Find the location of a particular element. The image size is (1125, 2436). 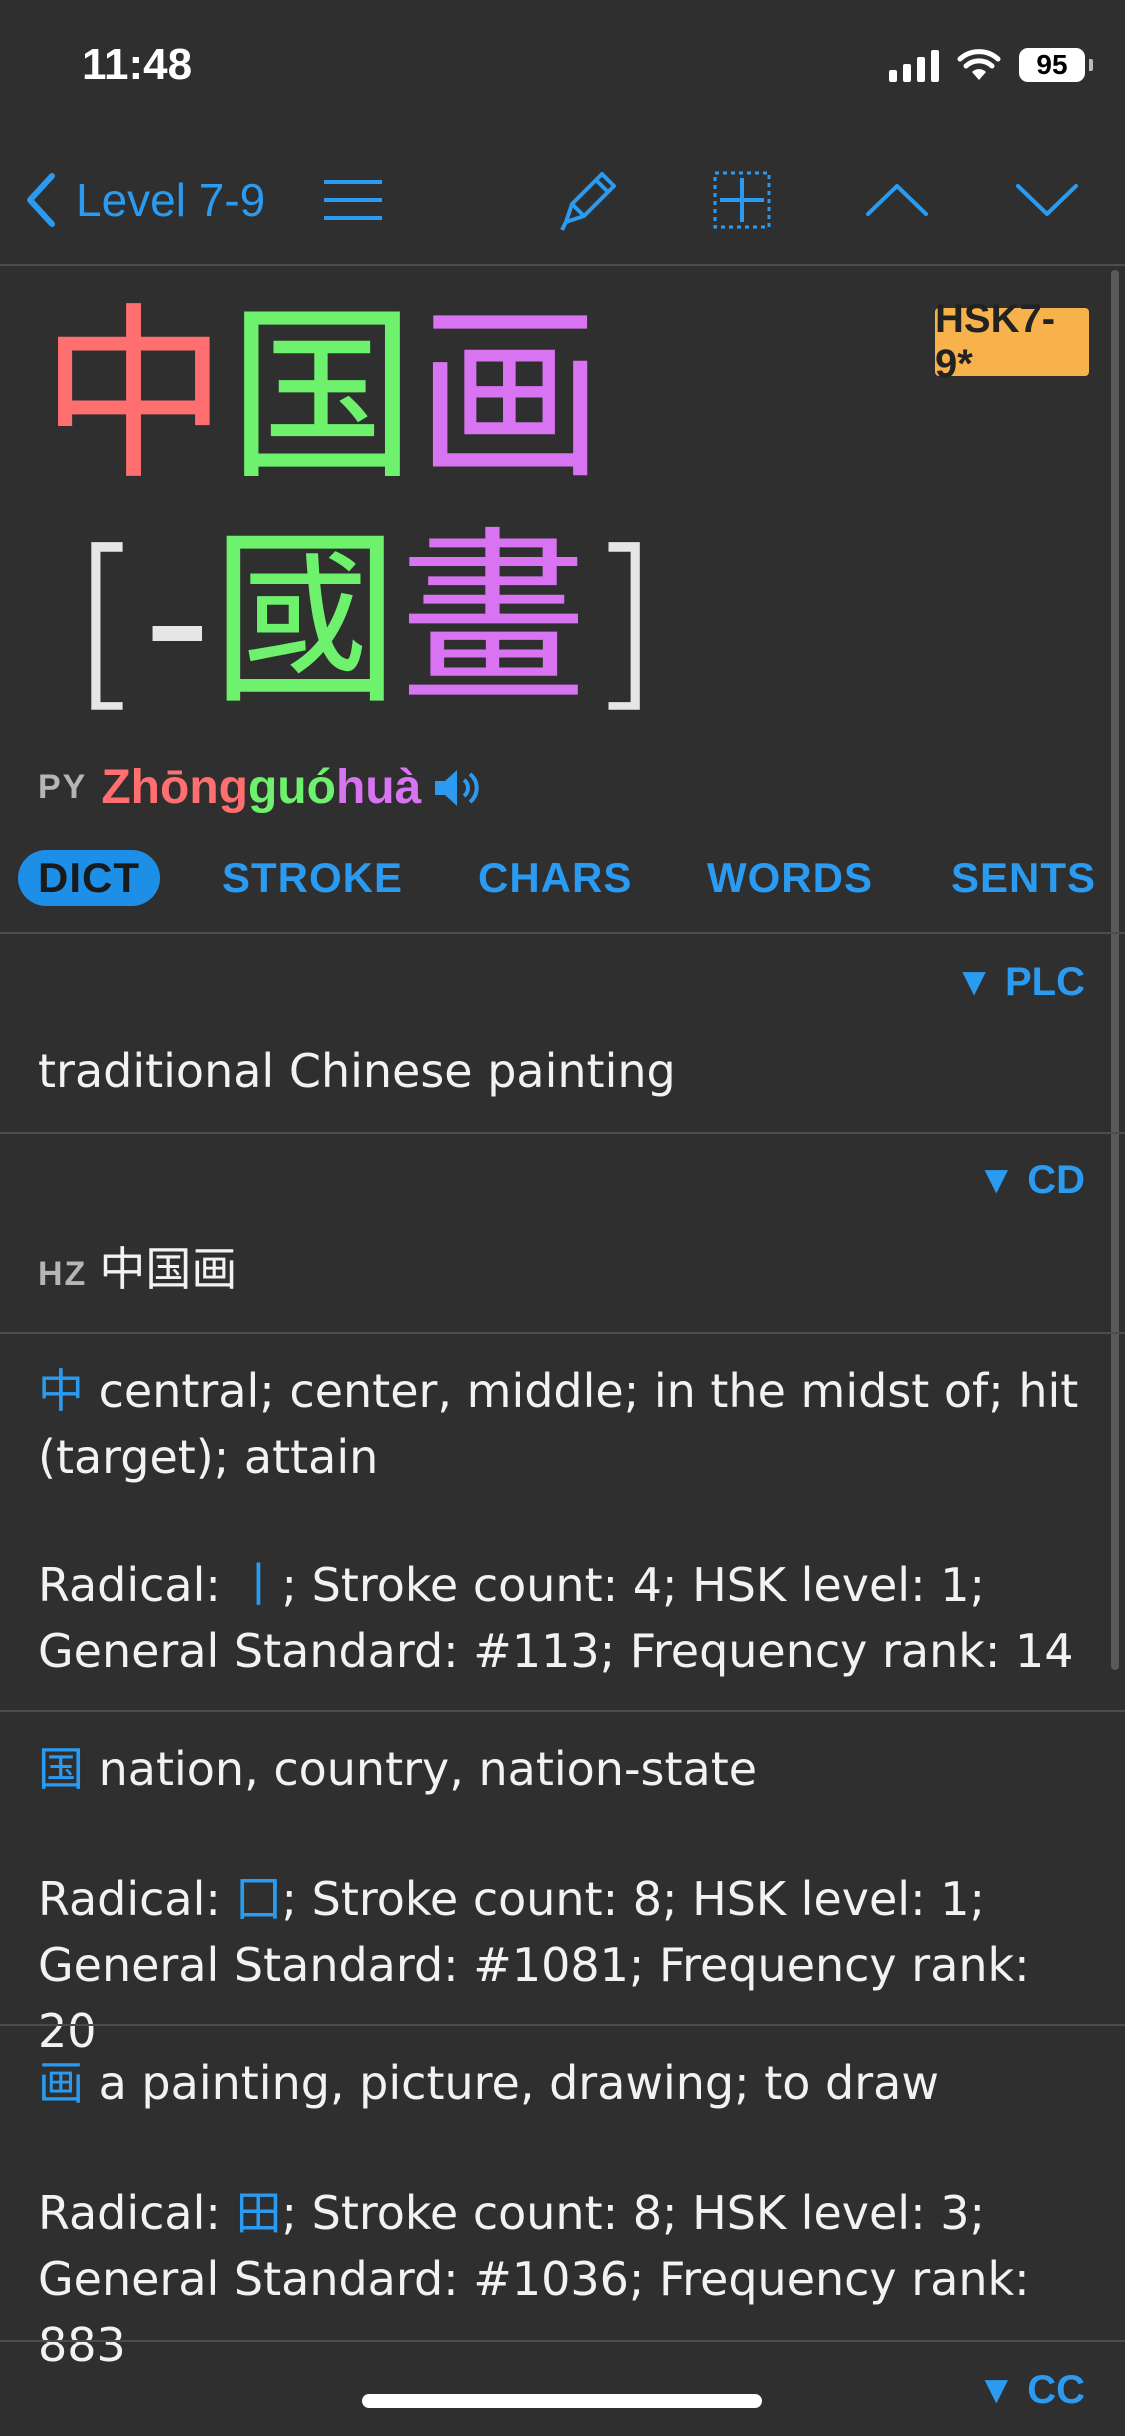

status-time: 11:48 is located at coordinates (137, 64).